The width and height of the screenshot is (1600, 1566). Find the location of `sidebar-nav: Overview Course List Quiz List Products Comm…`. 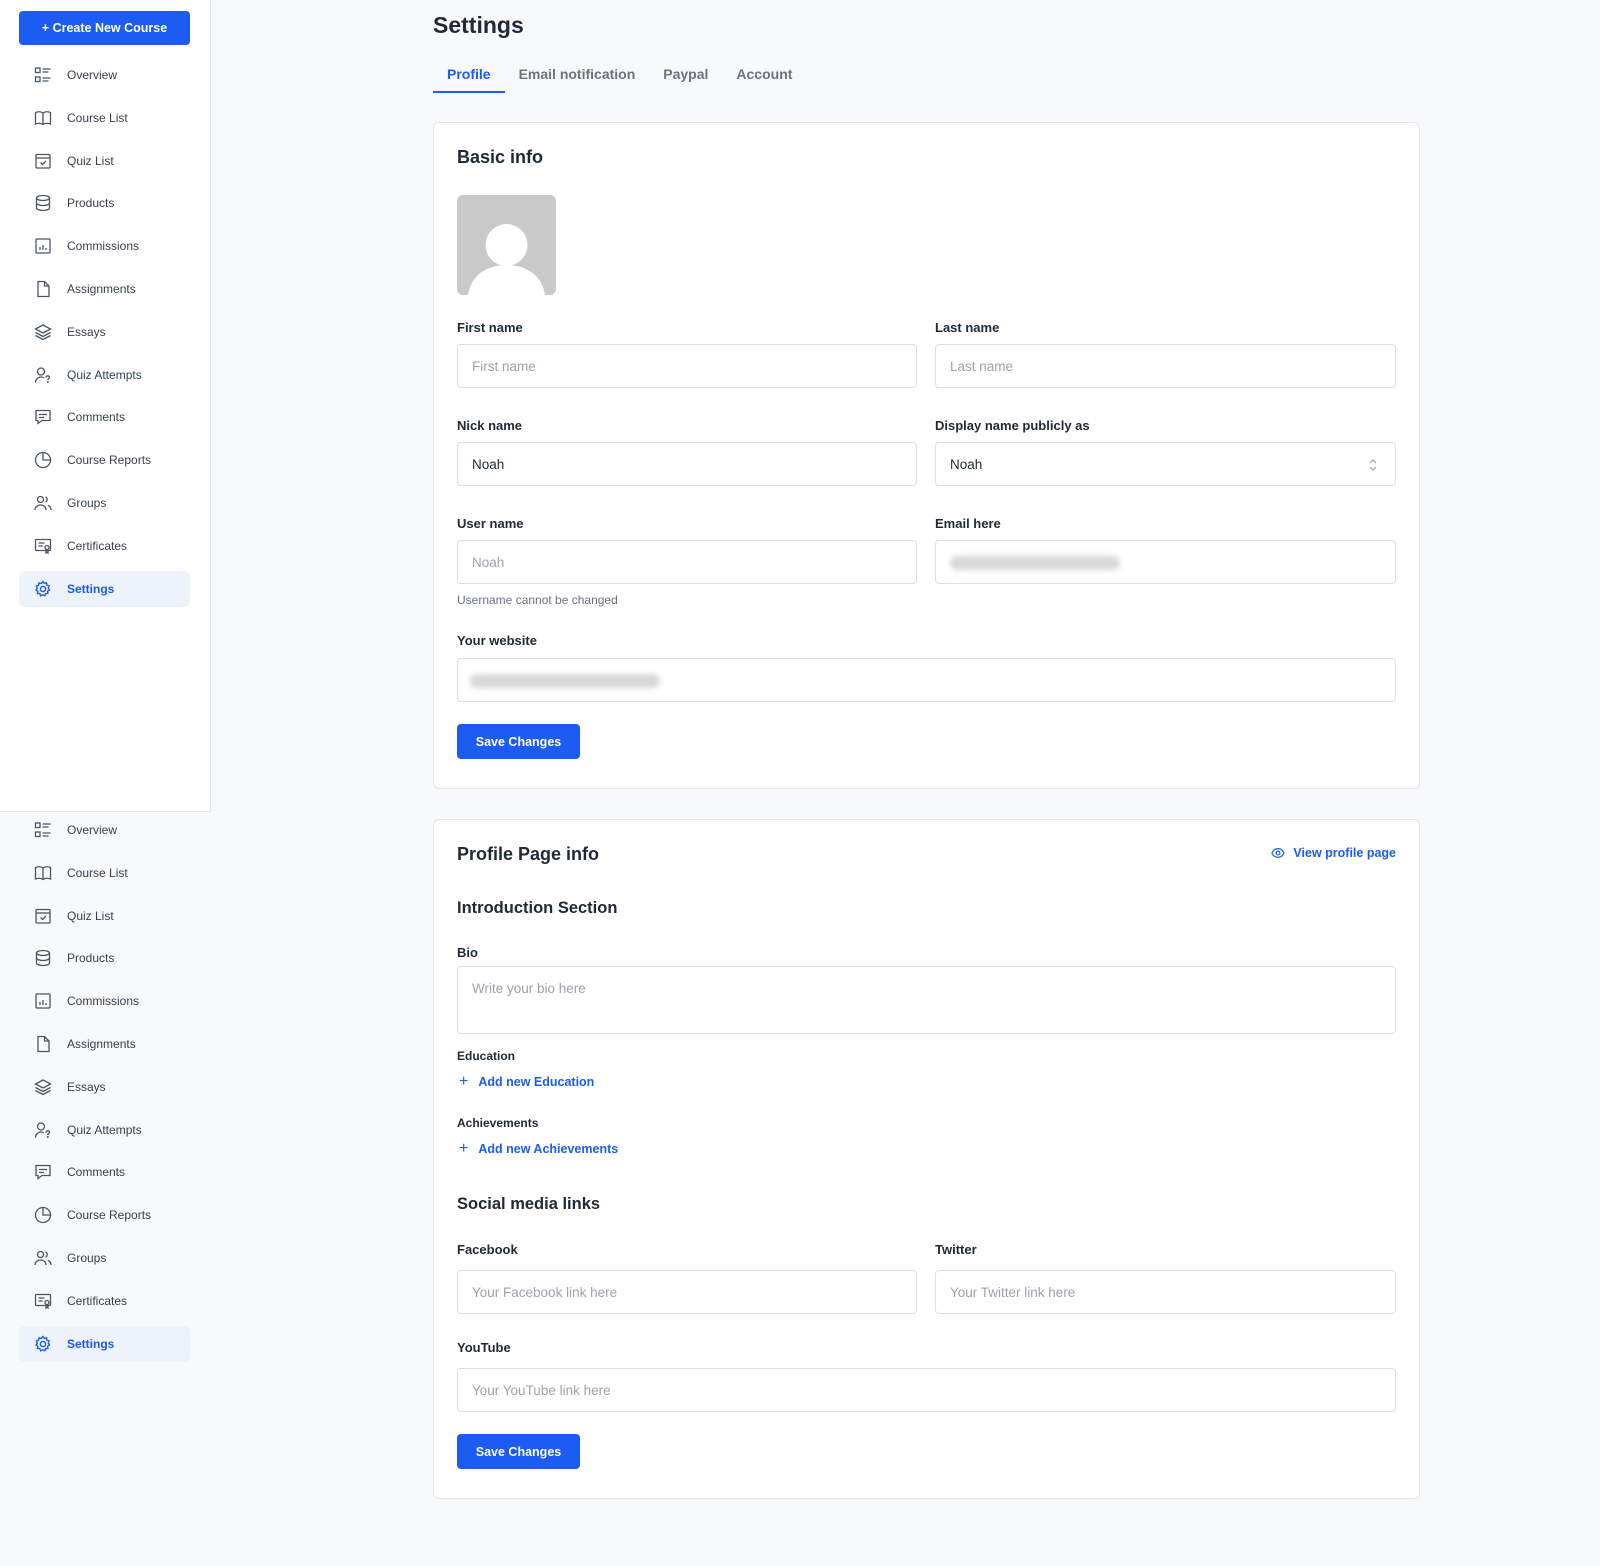

sidebar-nav: Overview Course List Quiz List Products Comm… is located at coordinates (104, 335).